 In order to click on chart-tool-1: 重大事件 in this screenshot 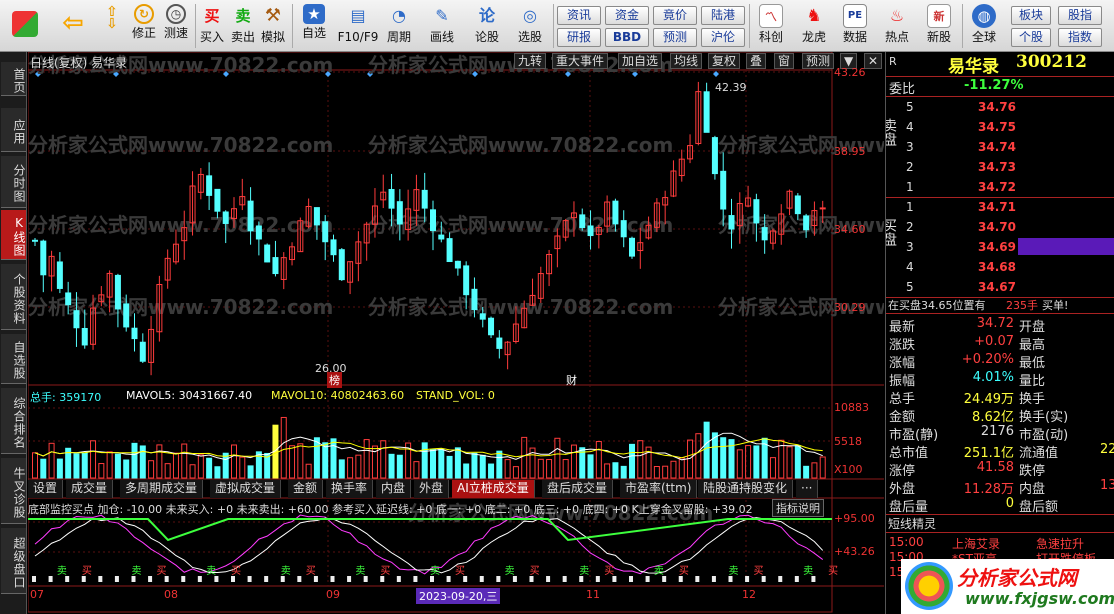, I will do `click(580, 61)`.